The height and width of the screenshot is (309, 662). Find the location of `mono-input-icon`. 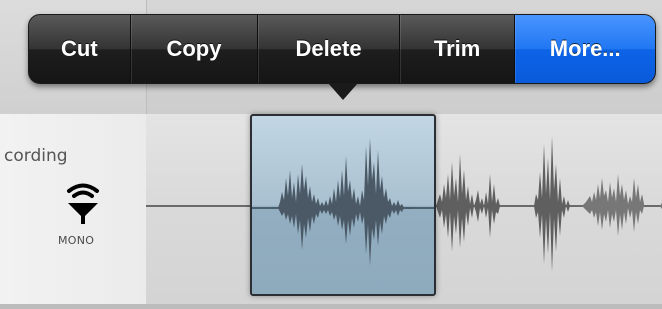

mono-input-icon is located at coordinates (83, 204).